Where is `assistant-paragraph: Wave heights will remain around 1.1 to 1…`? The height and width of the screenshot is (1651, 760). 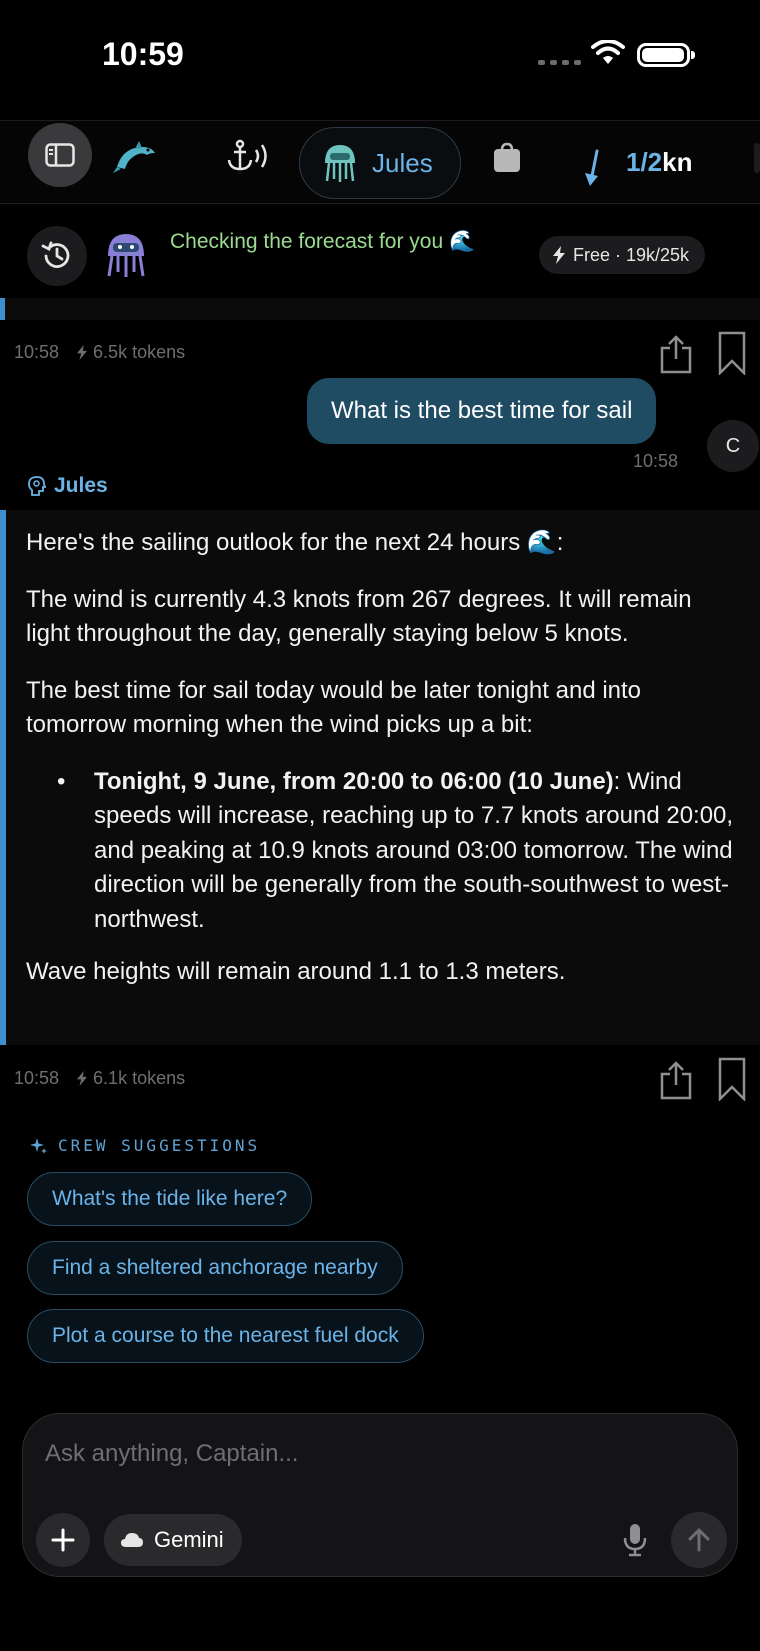 assistant-paragraph: Wave heights will remain around 1.1 to 1… is located at coordinates (296, 971).